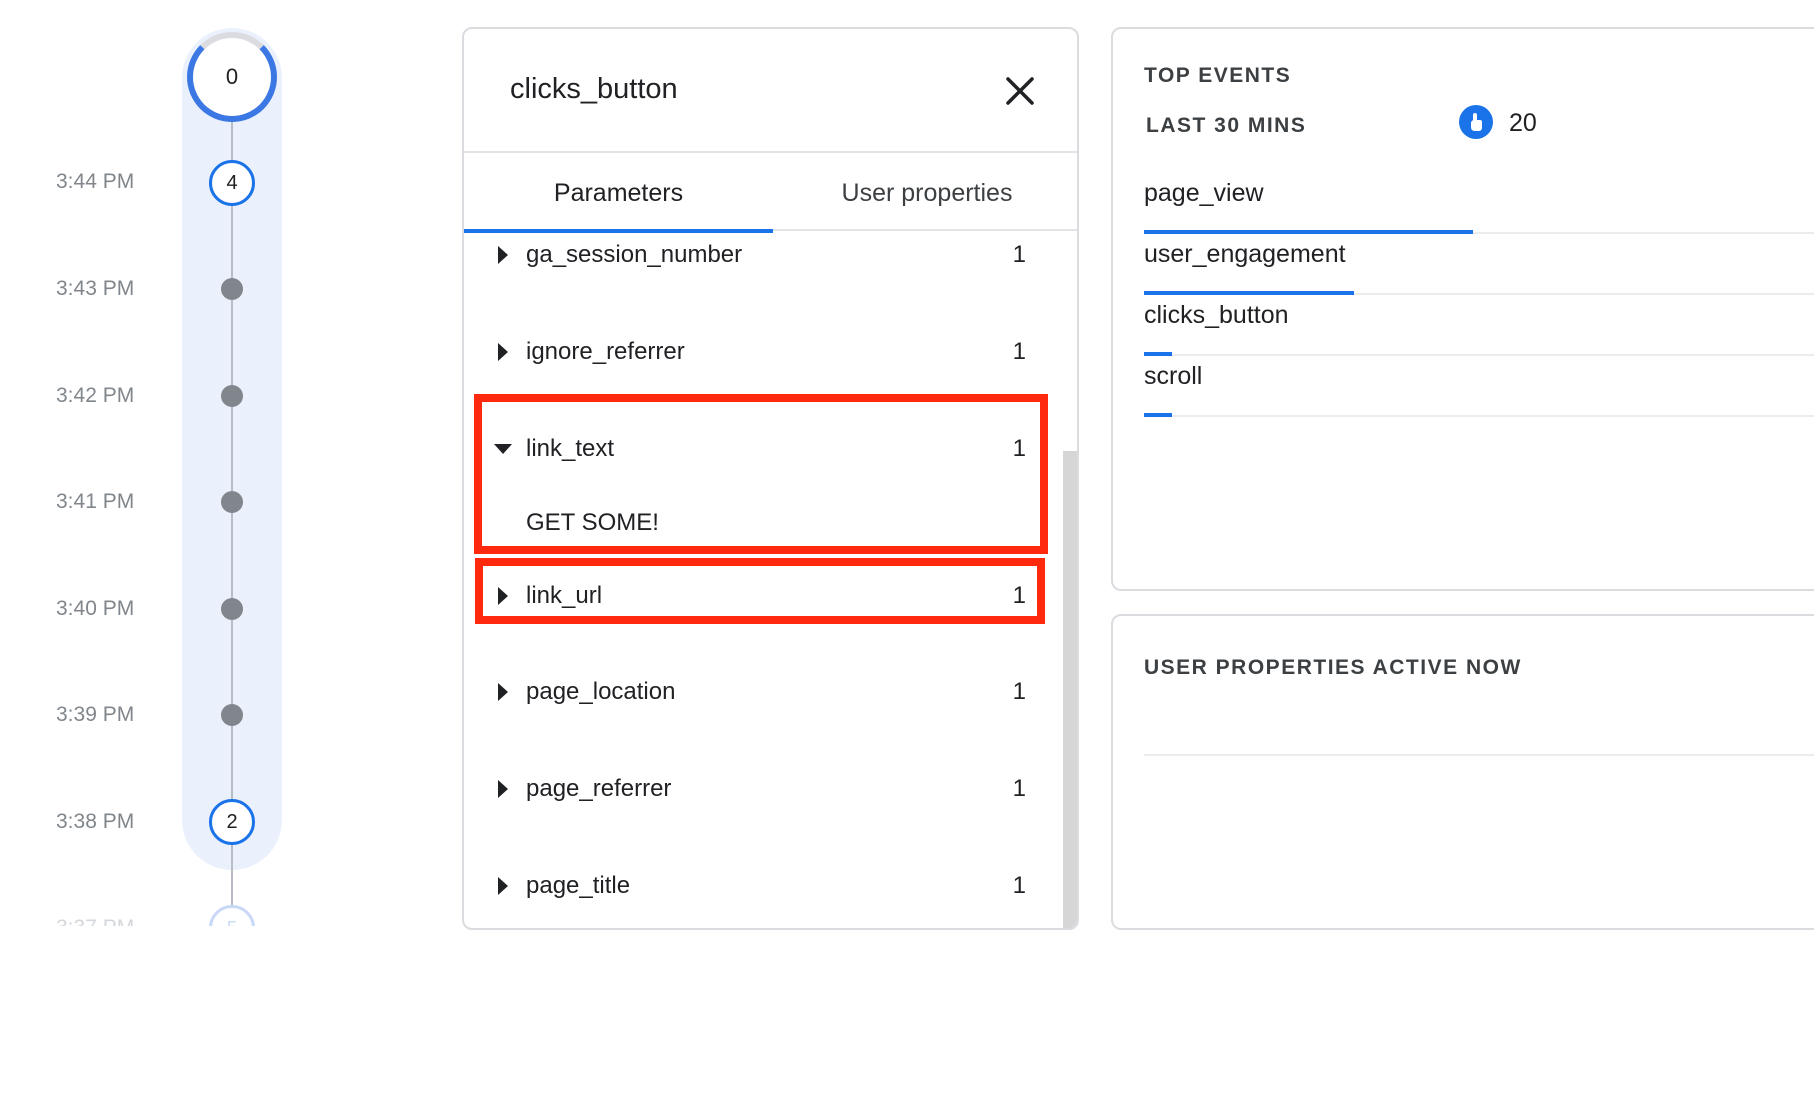  I want to click on user-properties-heading: USER PROPERTIES ACTIVE NOW, so click(1333, 667).